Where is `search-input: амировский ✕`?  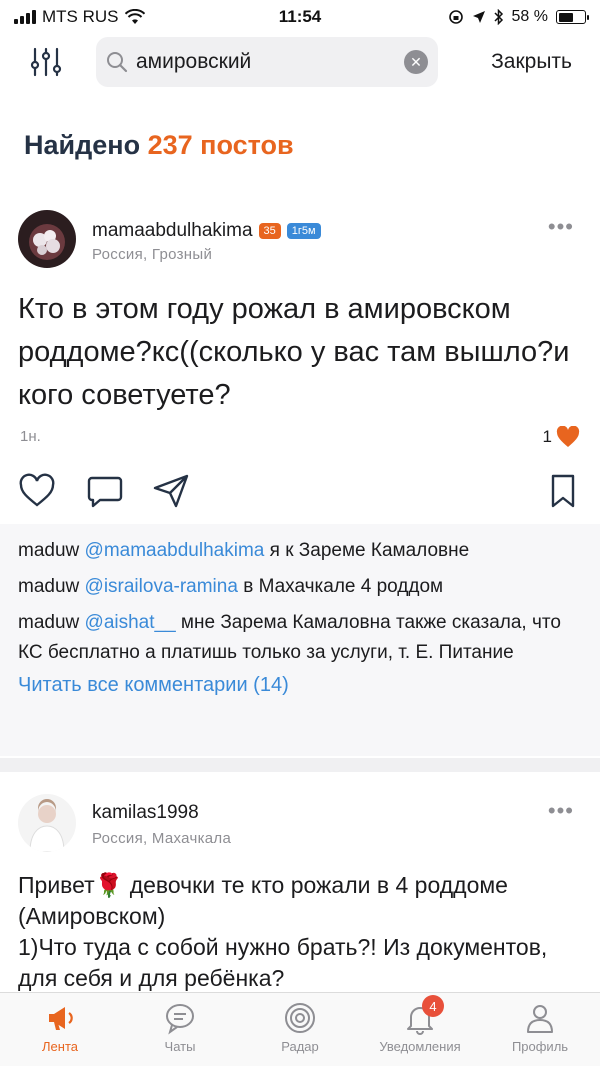
search-input: амировский ✕ is located at coordinates (267, 62).